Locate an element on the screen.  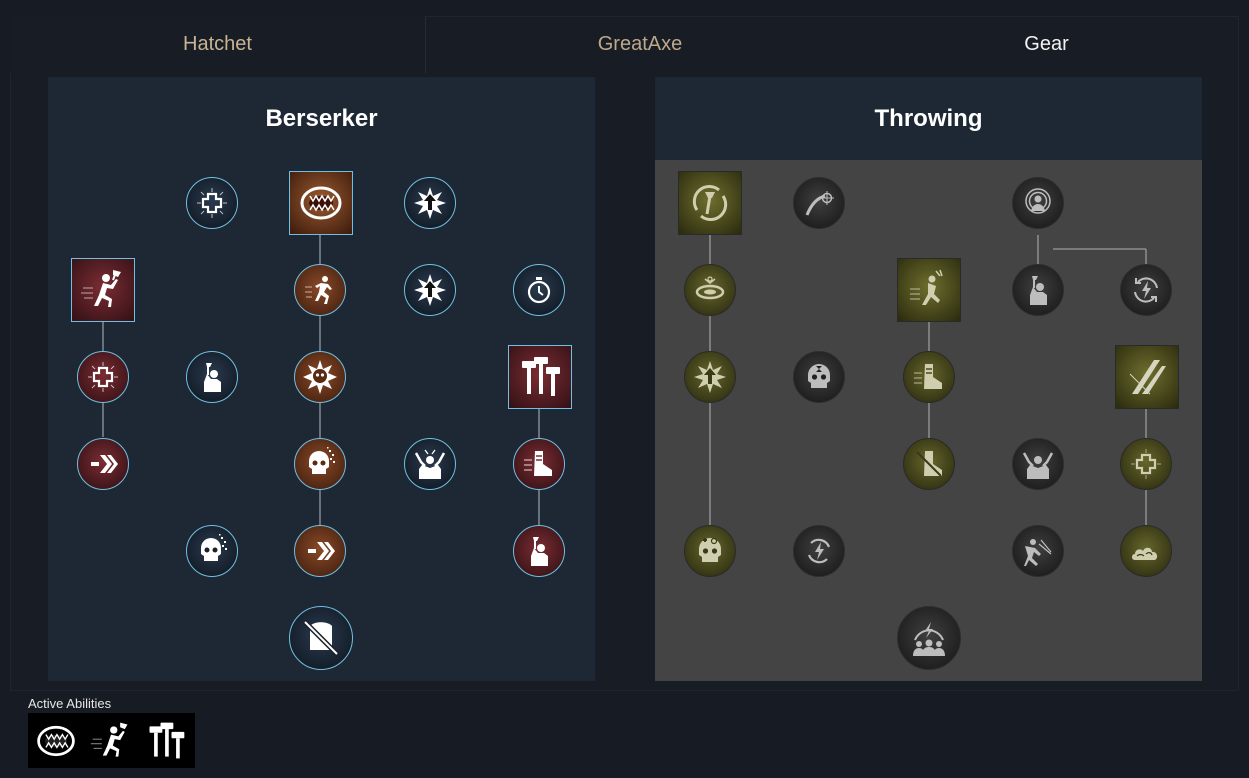
orbit-skill is located at coordinates (710, 290).